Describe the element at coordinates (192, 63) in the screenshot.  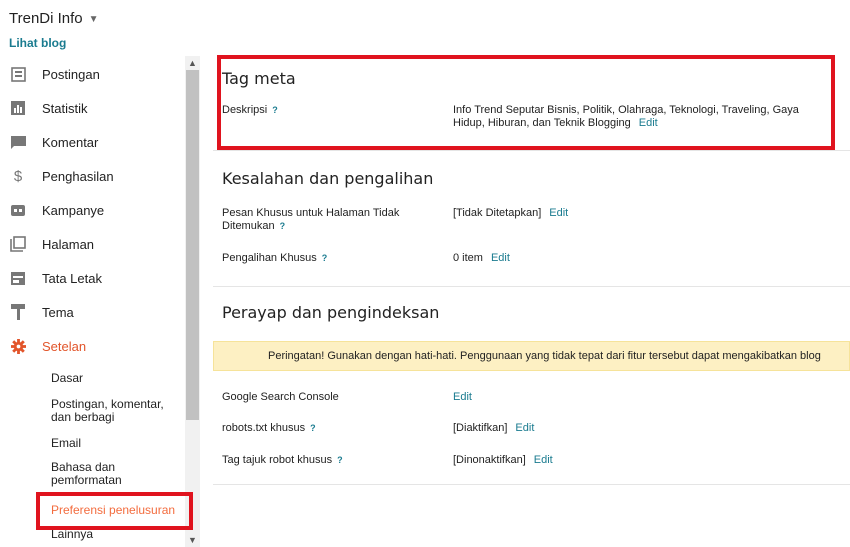
I see `scroll-up-icon: ▲` at that location.